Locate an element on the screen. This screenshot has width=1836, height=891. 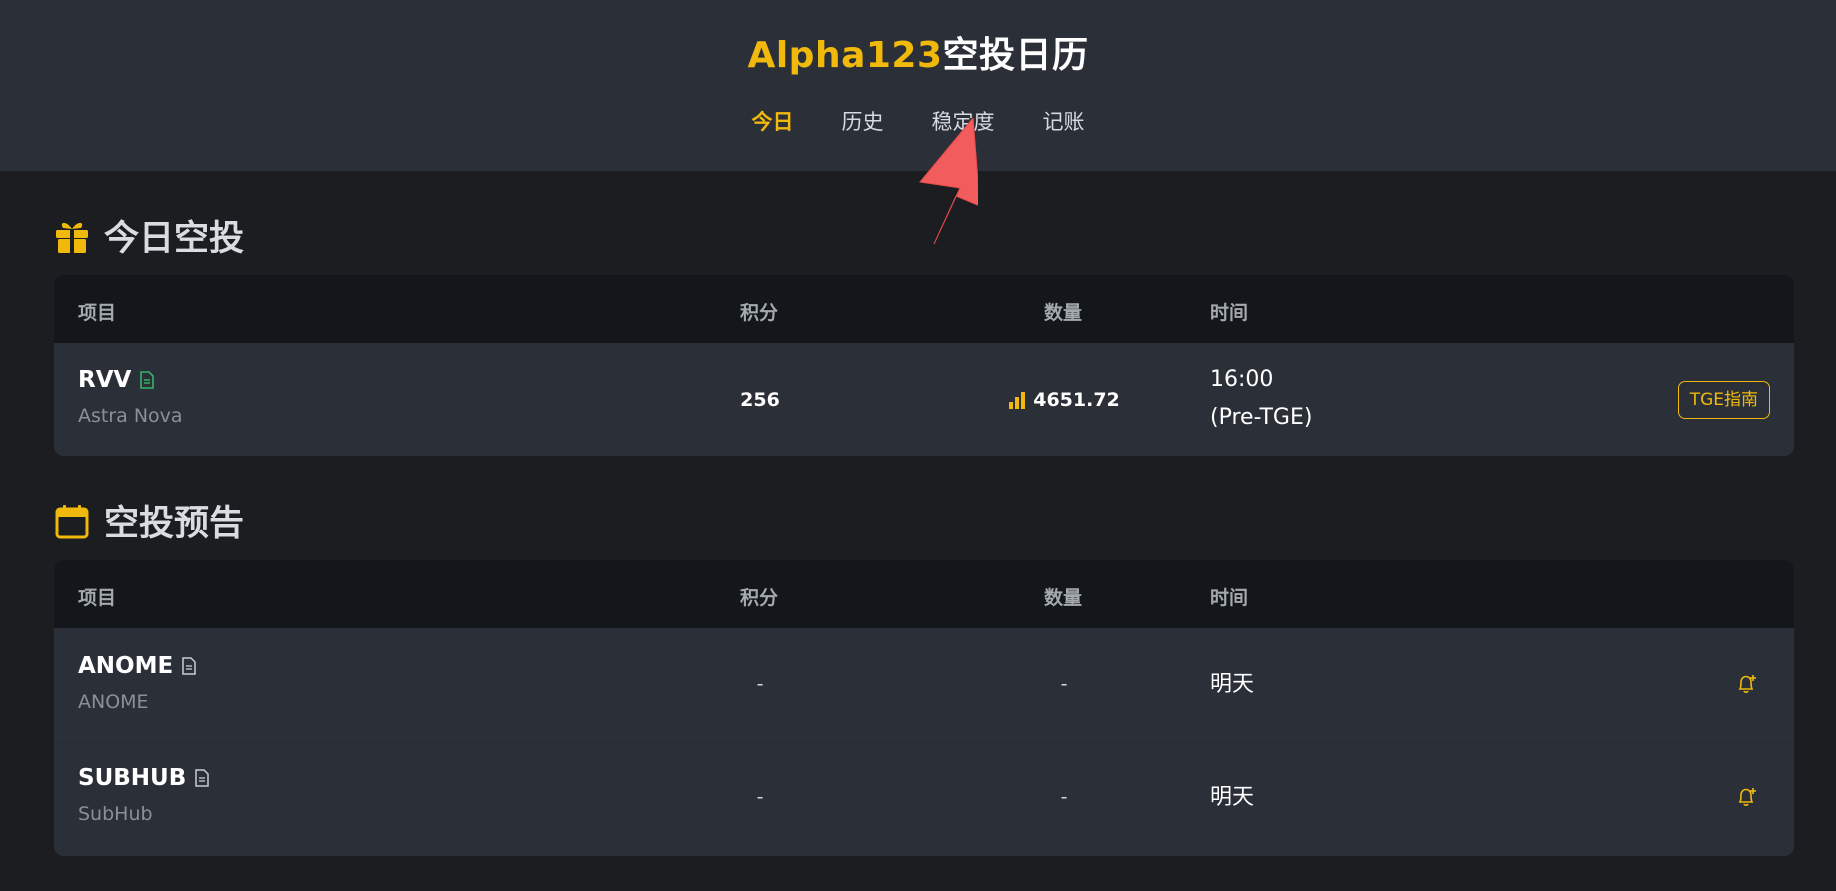
quantity-cell: 4651.72 is located at coordinates (1064, 400).